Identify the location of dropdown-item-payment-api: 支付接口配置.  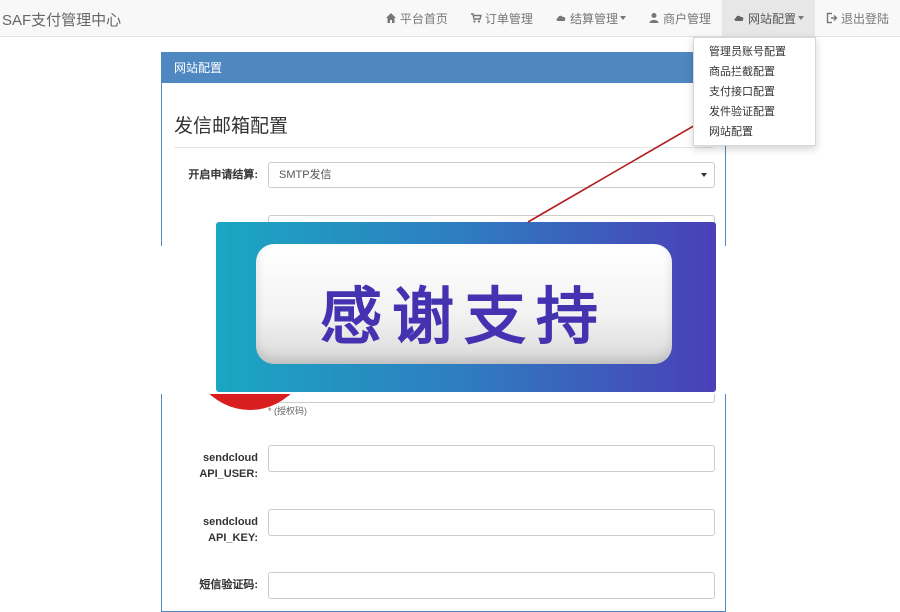
(754, 92).